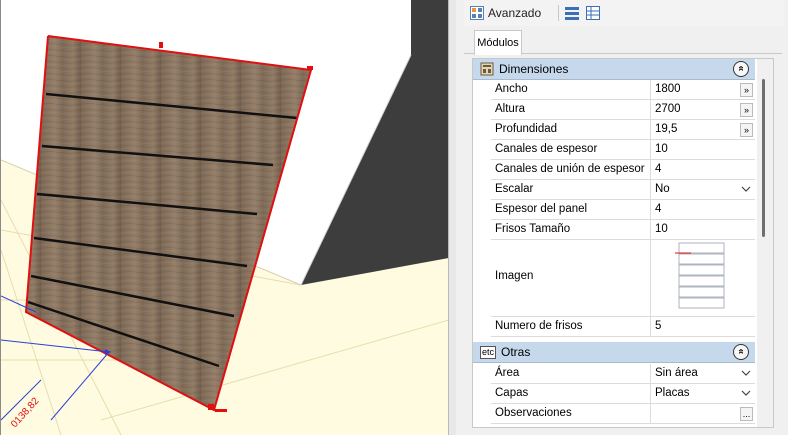 The width and height of the screenshot is (788, 435). What do you see at coordinates (510, 109) in the screenshot?
I see `row-label: Altura` at bounding box center [510, 109].